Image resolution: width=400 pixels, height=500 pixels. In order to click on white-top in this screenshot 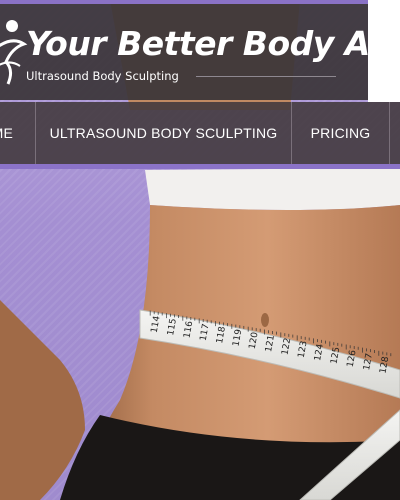, I will do `click(272, 189)`.